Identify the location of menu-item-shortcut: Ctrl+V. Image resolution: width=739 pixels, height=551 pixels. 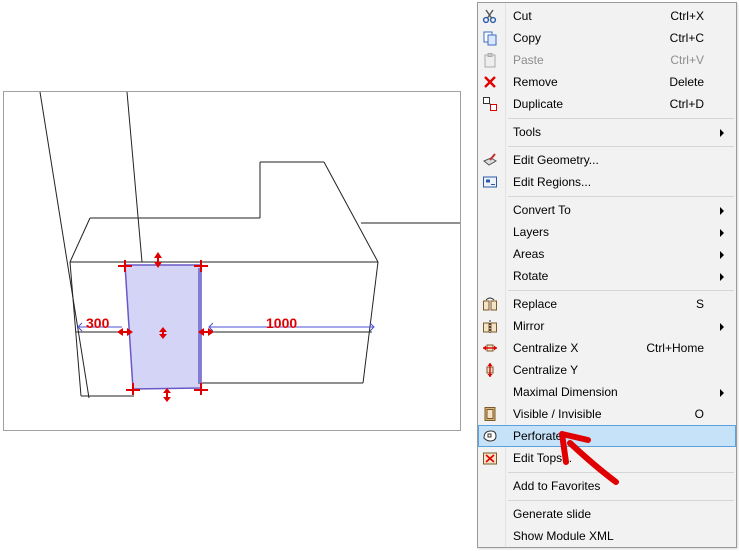
(687, 60).